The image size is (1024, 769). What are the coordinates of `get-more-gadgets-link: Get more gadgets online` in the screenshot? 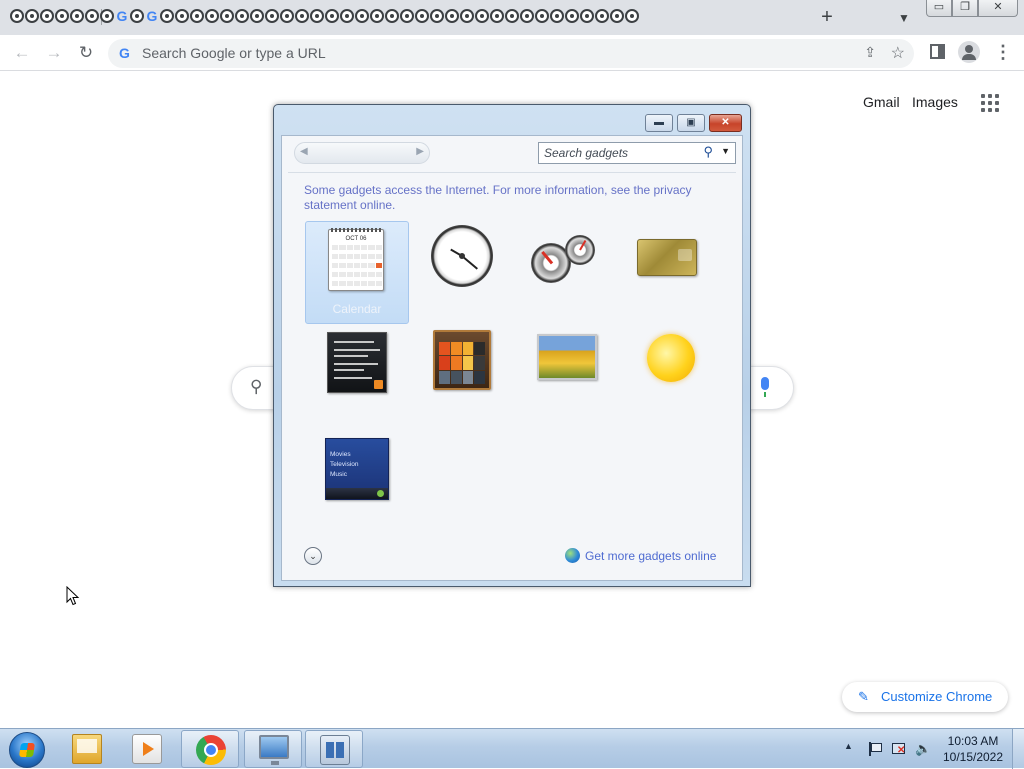 It's located at (650, 556).